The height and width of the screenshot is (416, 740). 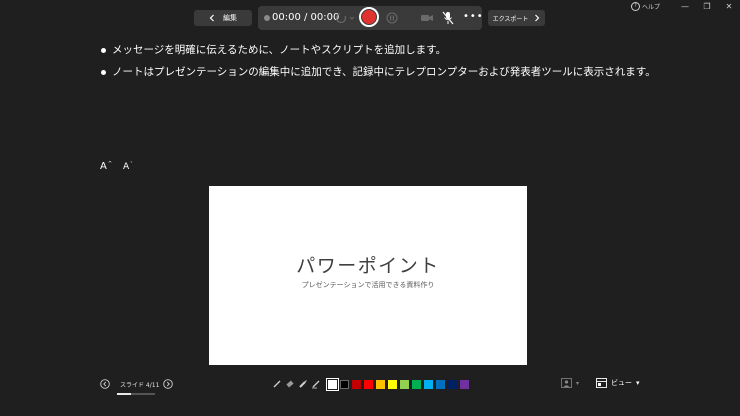 I want to click on dropdown-chevron-icon, so click(x=352, y=18).